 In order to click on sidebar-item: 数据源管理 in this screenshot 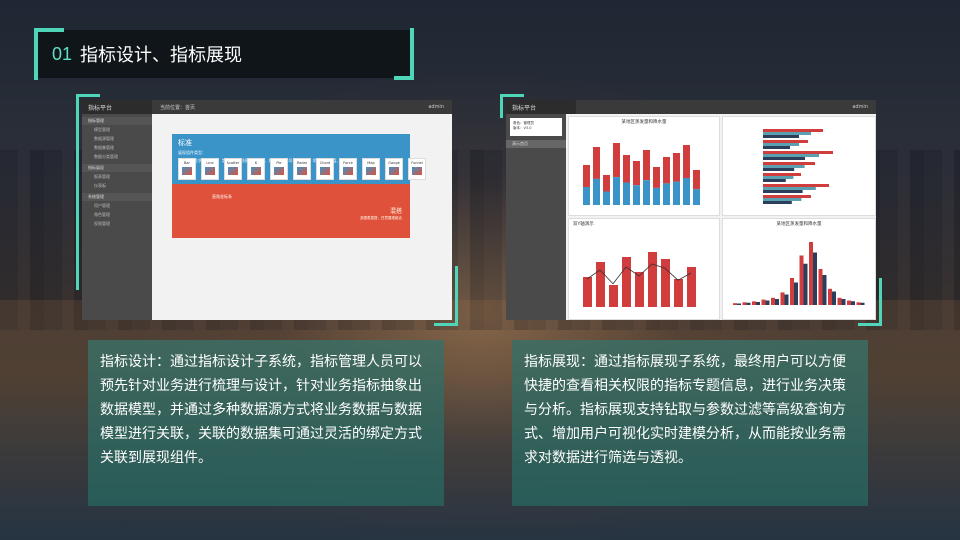, I will do `click(117, 138)`.